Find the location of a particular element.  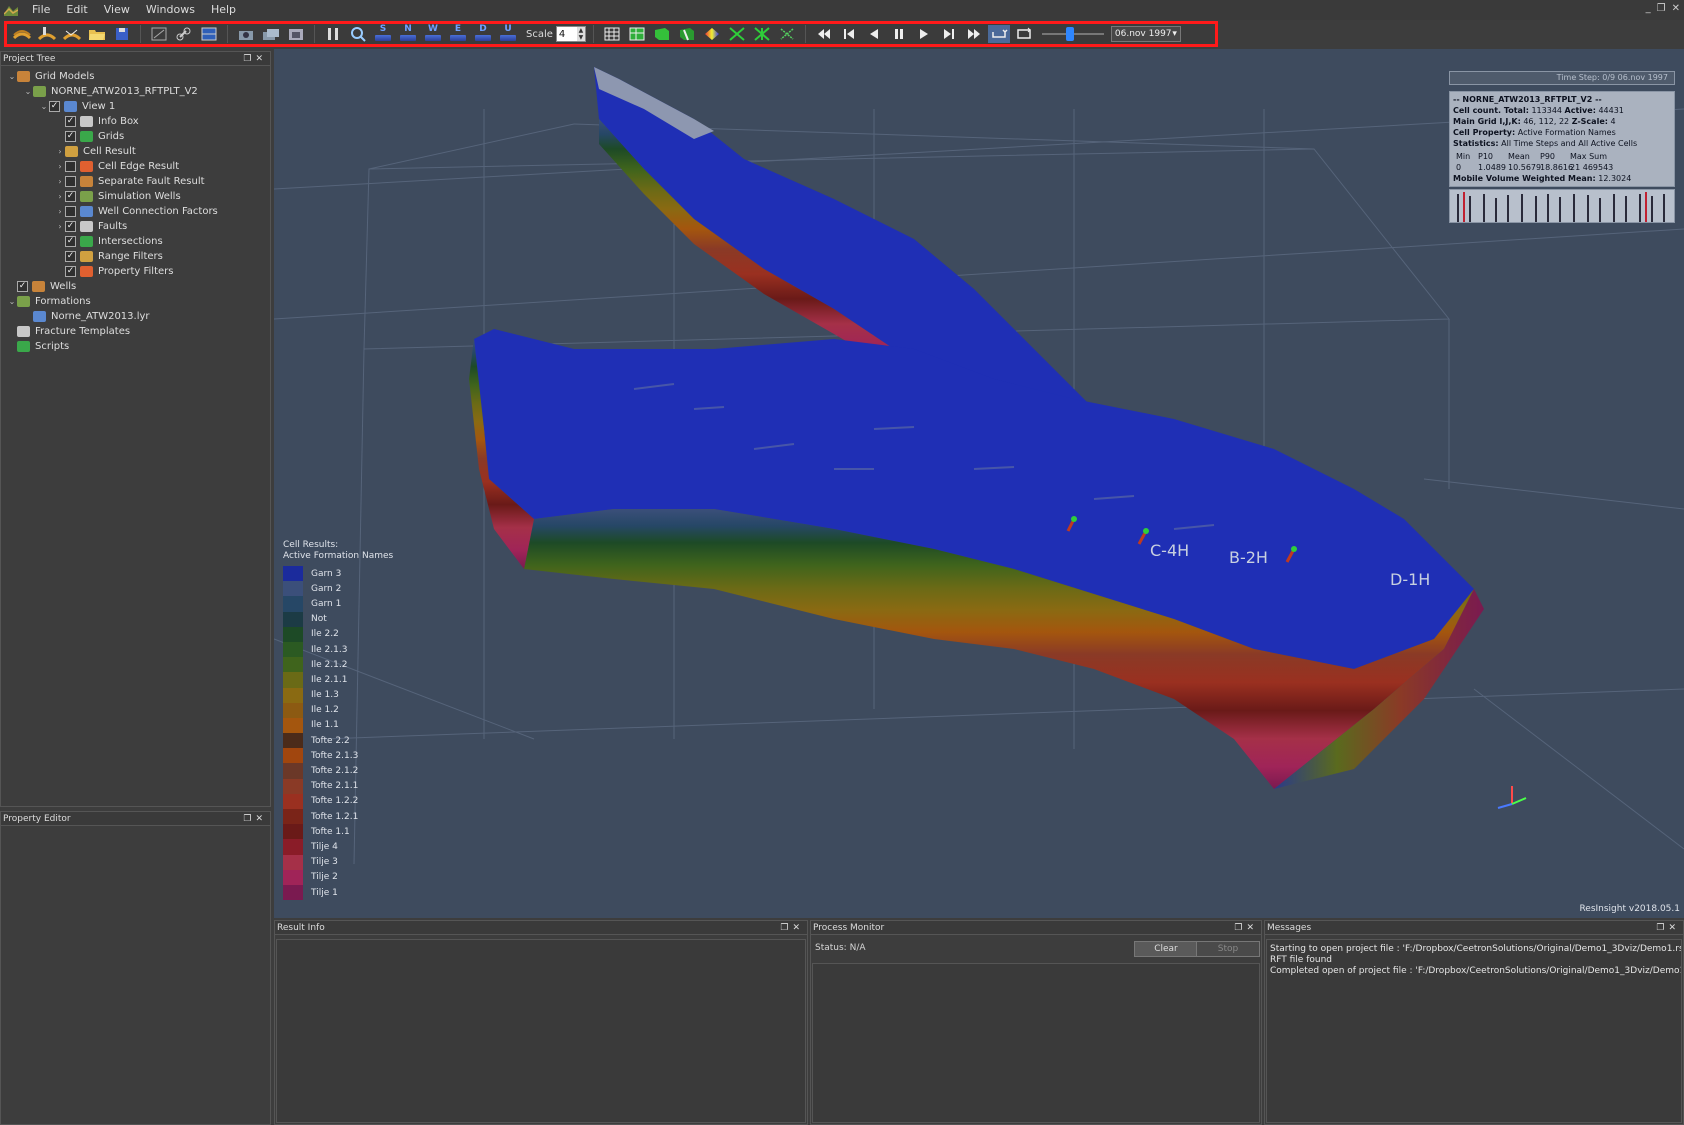

tree-item: › Cell Result is located at coordinates (135, 151).